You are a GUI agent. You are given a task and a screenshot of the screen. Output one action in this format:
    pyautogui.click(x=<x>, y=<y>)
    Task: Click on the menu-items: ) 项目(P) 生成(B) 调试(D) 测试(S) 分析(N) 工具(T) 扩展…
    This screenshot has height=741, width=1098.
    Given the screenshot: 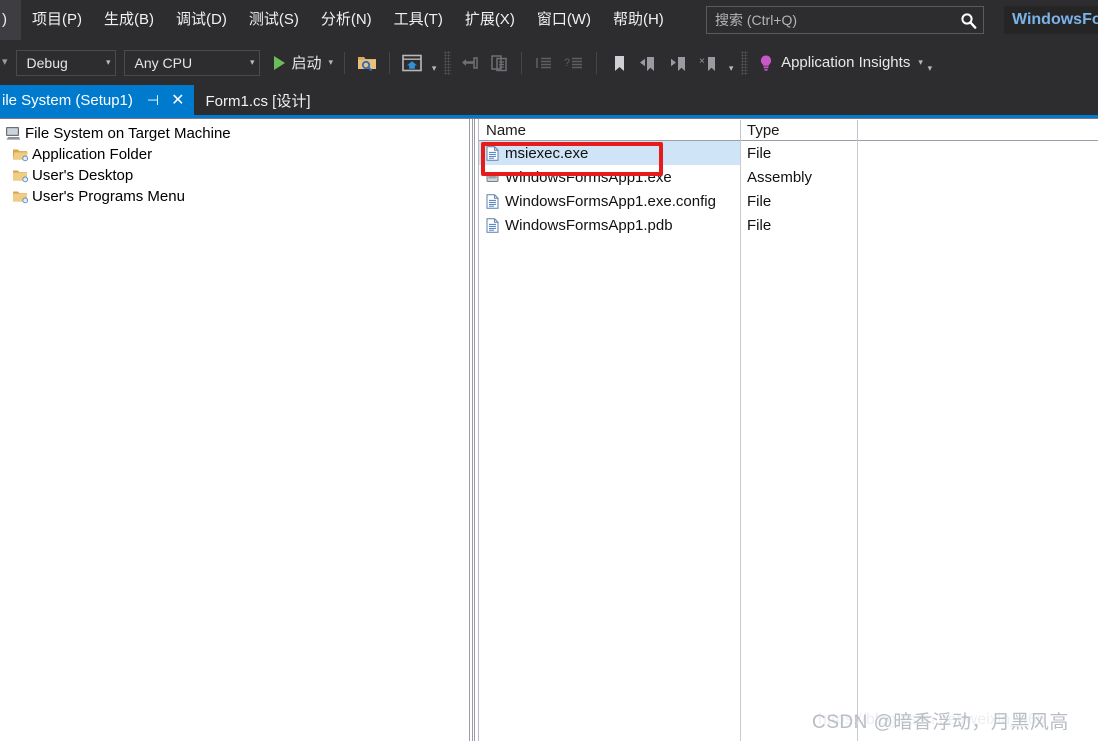 What is the action you would take?
    pyautogui.click(x=337, y=20)
    